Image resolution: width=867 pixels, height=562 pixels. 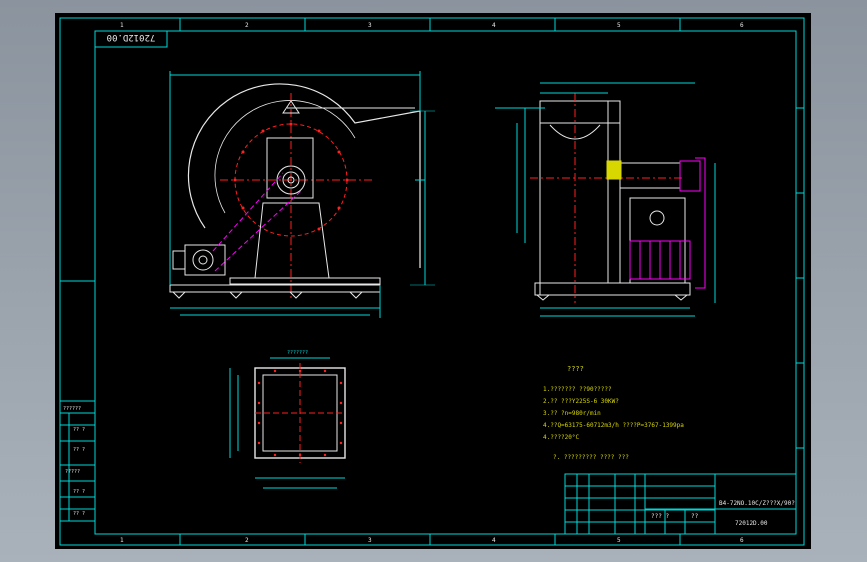 I want to click on left-col-0: ??????, so click(x=72, y=409).